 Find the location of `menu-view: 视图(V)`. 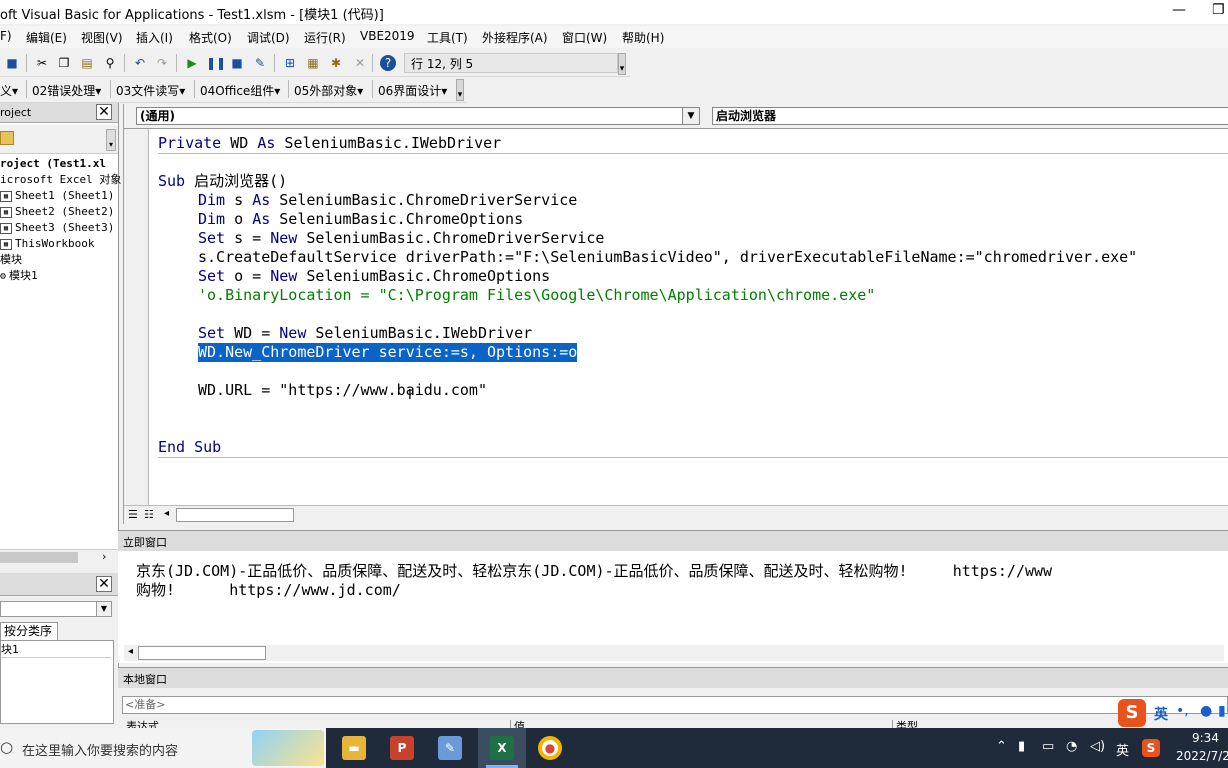

menu-view: 视图(V) is located at coordinates (102, 37).